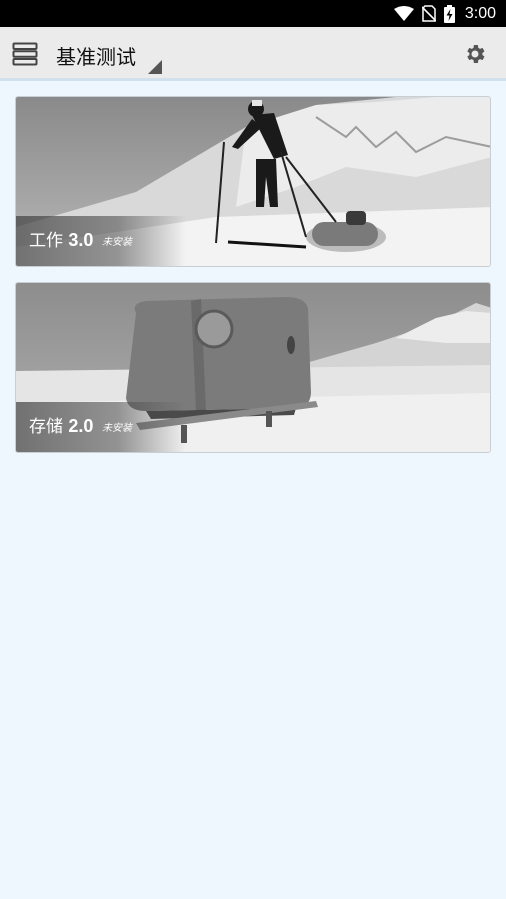 This screenshot has width=506, height=899. I want to click on dropdown-corner-icon, so click(155, 67).